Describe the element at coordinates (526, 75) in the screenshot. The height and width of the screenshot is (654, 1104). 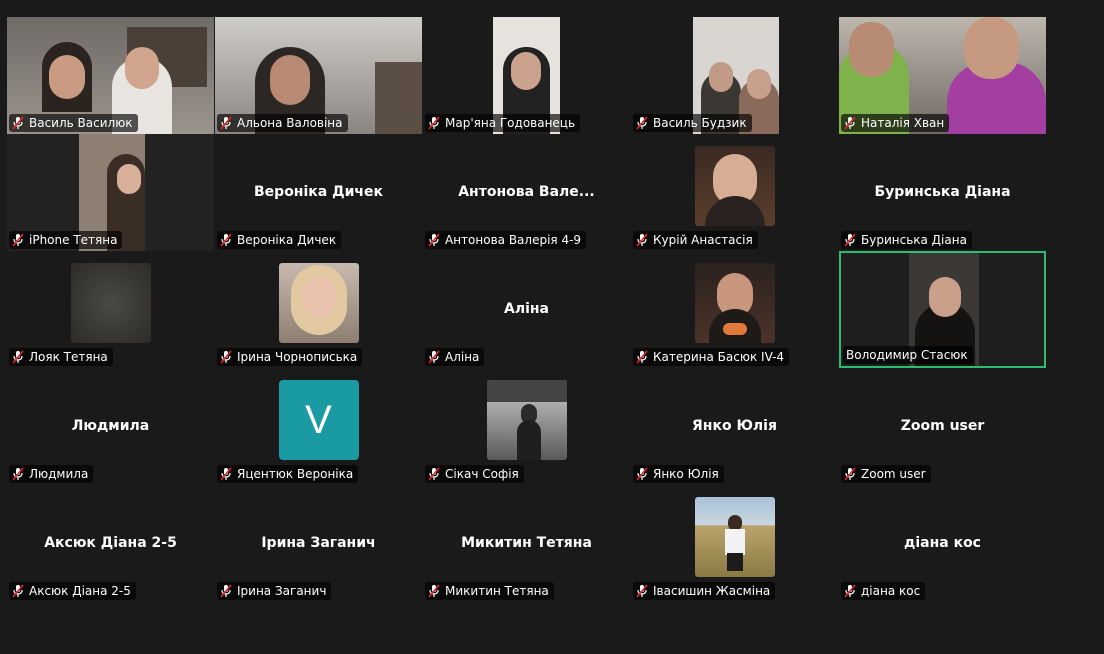
I see `participant-tile: Мар'яна Годованець` at that location.